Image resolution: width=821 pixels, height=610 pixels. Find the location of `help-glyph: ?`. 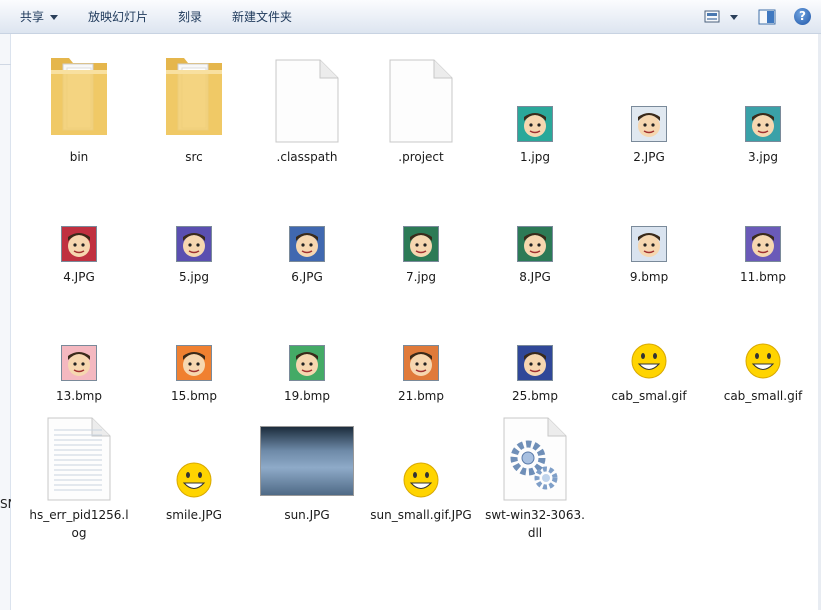

help-glyph: ? is located at coordinates (802, 16).